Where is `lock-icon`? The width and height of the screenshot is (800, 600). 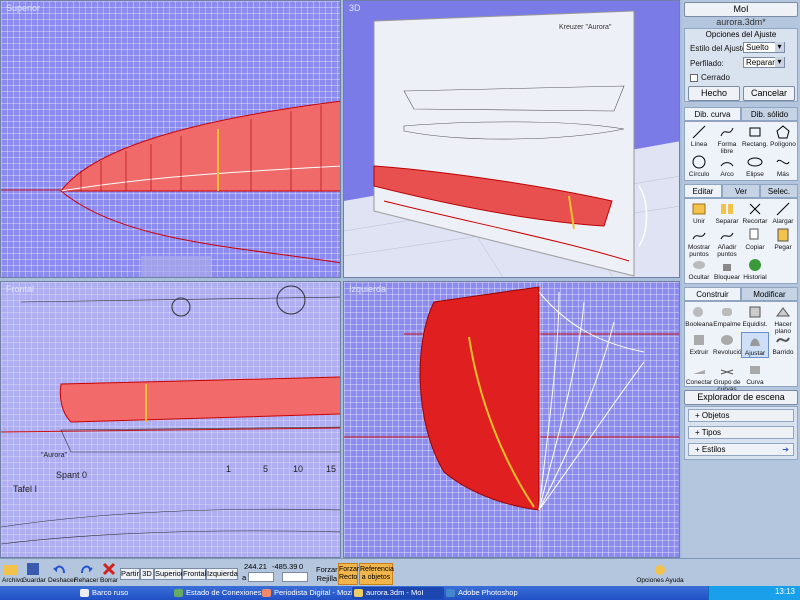
lock-icon is located at coordinates (727, 267).